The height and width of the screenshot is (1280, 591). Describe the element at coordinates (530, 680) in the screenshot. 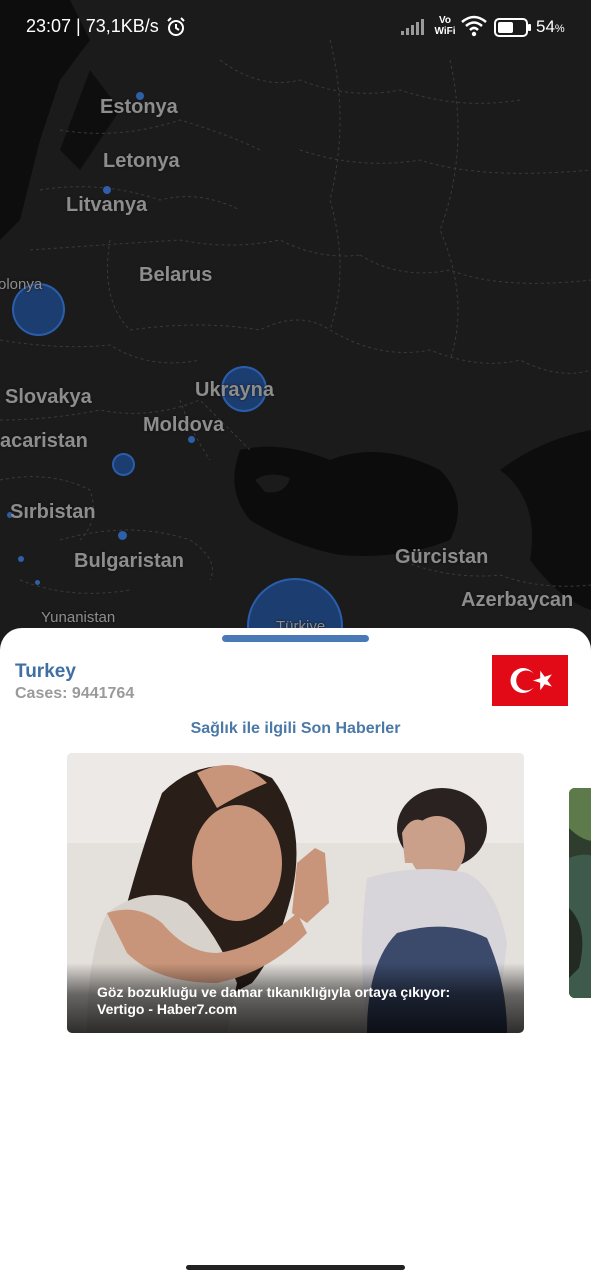

I see `turkey-flag-icon` at that location.